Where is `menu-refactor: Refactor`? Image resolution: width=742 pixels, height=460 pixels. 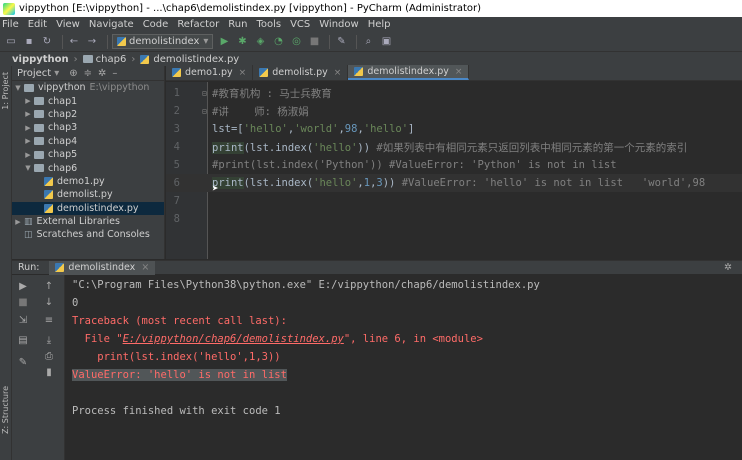
menu-refactor: Refactor is located at coordinates (198, 24).